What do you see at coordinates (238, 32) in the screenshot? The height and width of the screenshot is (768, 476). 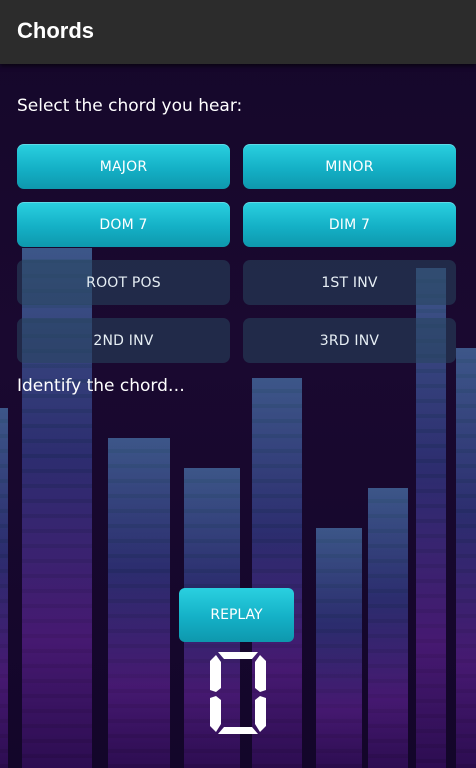 I see `app-bar: Chords` at bounding box center [238, 32].